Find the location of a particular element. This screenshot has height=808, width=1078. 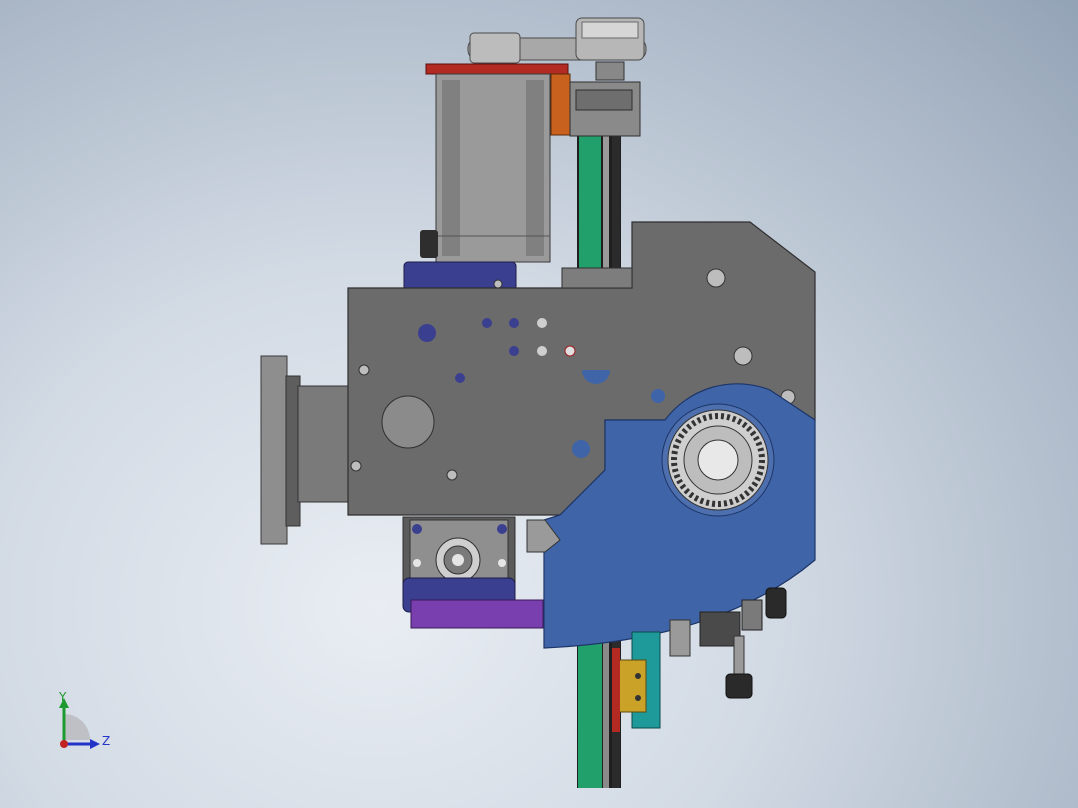

lower-bearing-block is located at coordinates (459, 564).